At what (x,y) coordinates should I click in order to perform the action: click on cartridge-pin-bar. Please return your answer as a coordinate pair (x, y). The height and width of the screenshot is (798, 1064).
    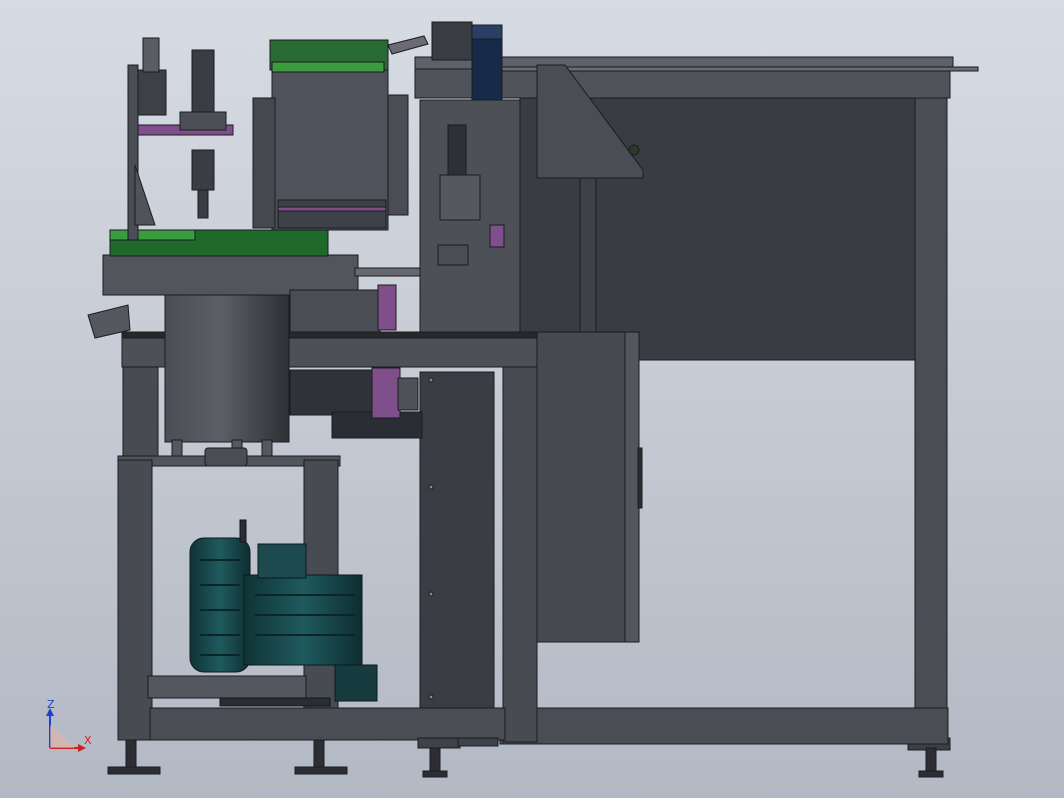
    Looking at the image, I should click on (332, 209).